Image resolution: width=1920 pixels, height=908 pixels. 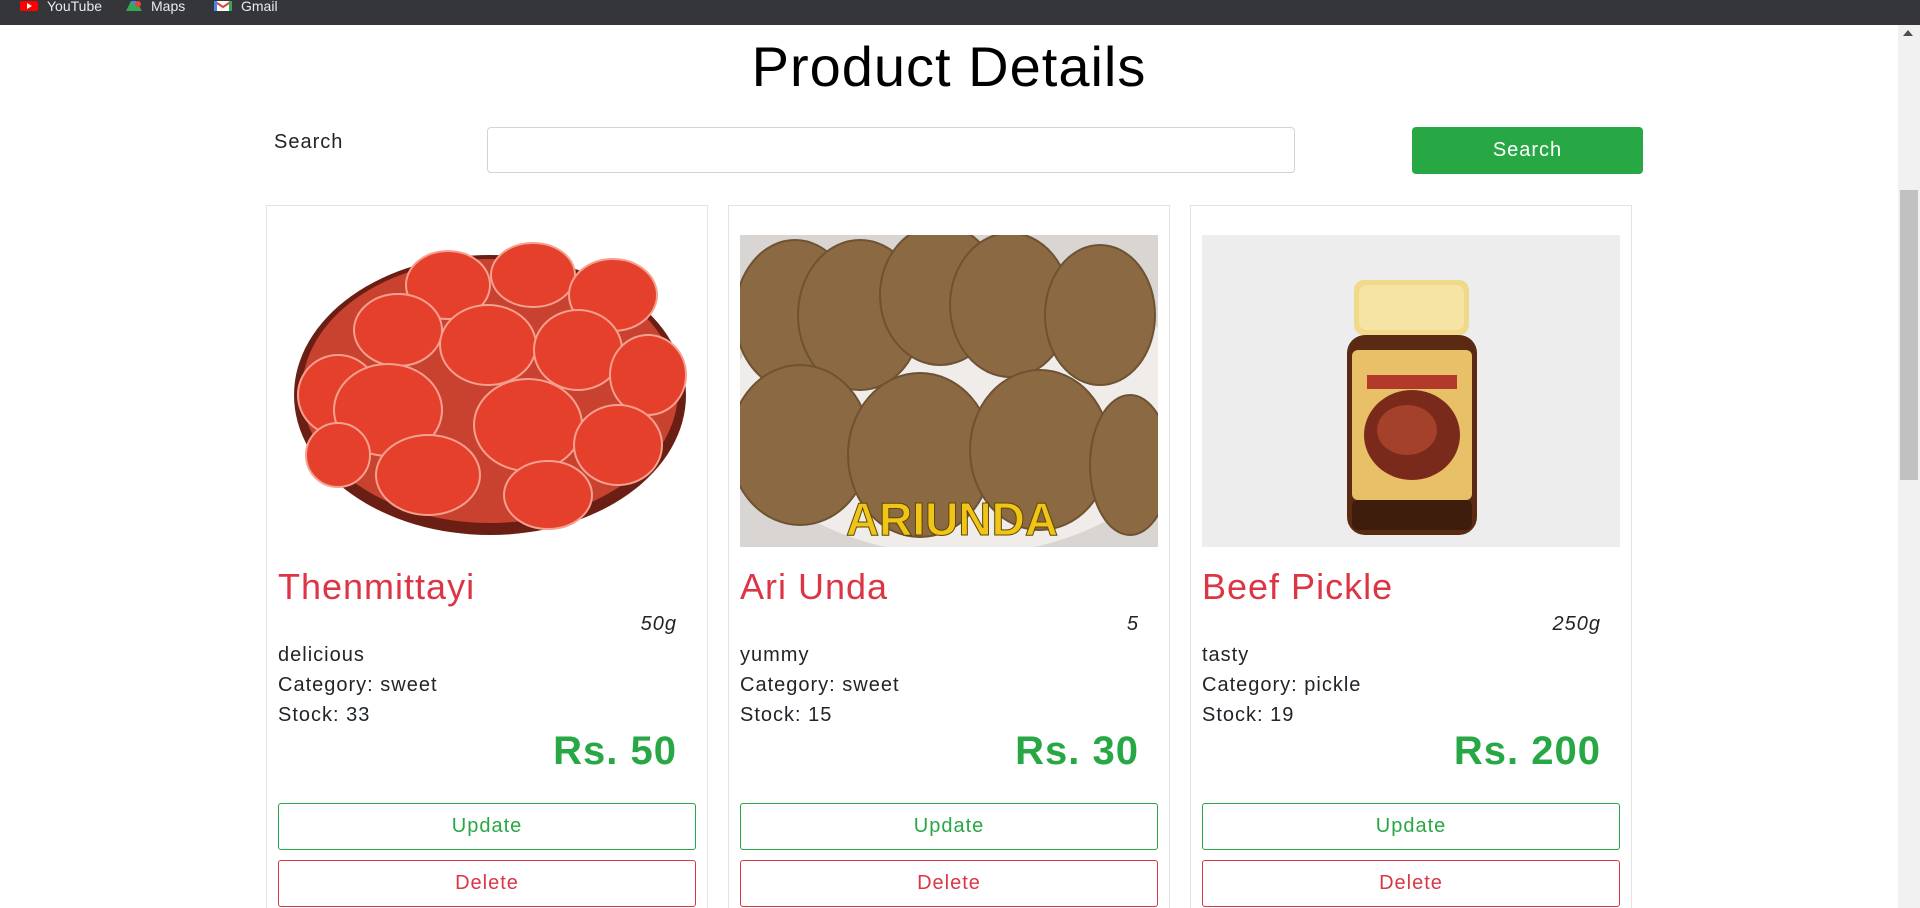 What do you see at coordinates (321, 655) in the screenshot?
I see `product-description: delicious` at bounding box center [321, 655].